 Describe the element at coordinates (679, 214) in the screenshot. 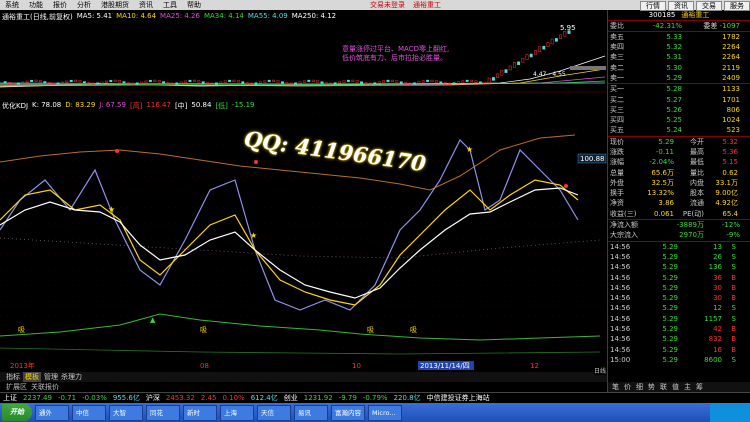

I see `quote-row: 收益(三) 0.061 PE(动) 65.4` at that location.